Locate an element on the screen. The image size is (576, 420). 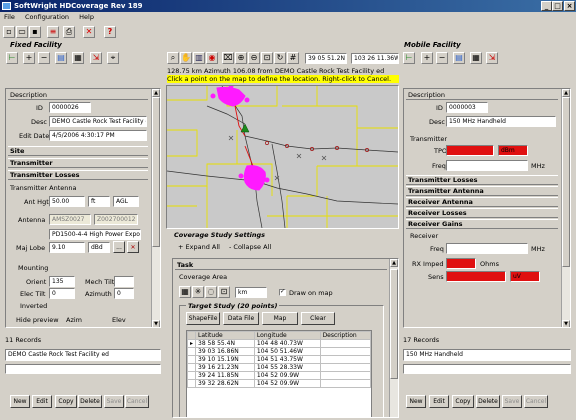
latitude-cell: 39 10 15.19N is located at coordinates (225, 359).